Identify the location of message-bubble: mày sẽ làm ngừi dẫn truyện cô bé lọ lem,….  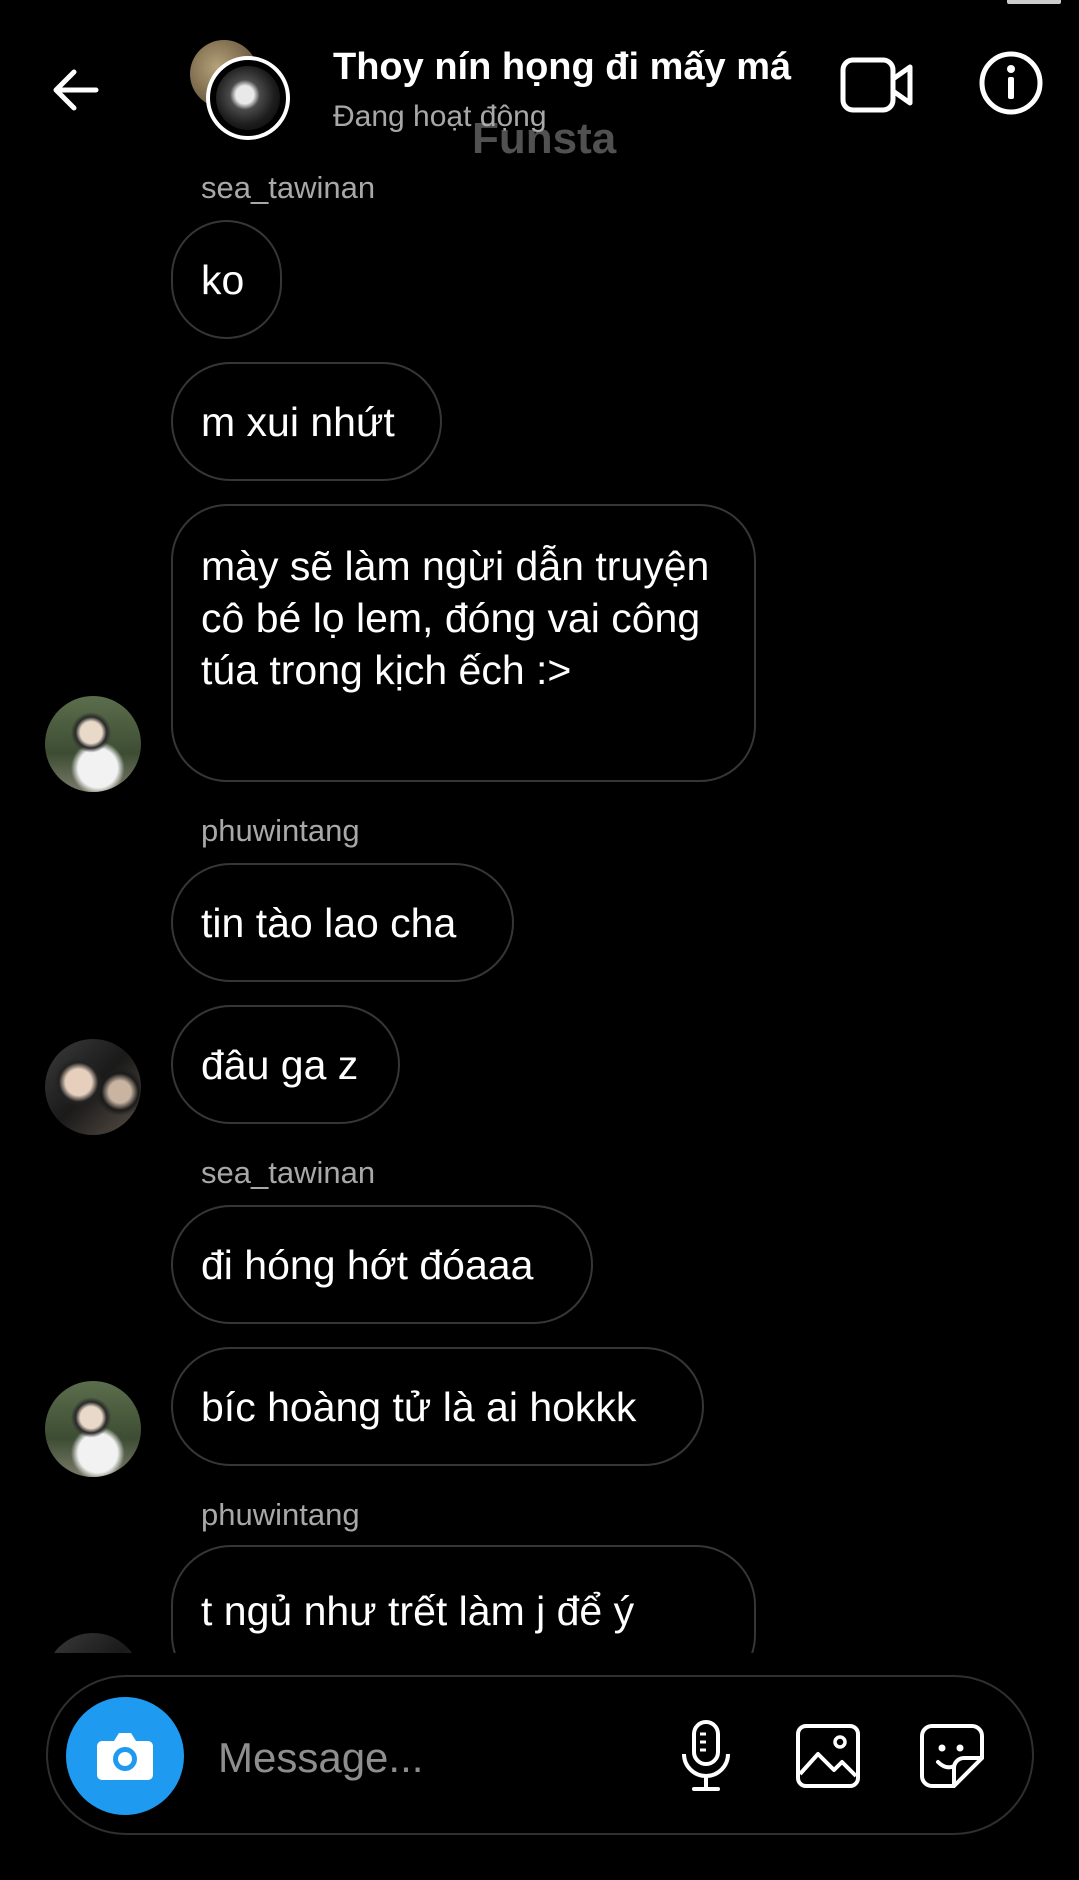
(463, 643).